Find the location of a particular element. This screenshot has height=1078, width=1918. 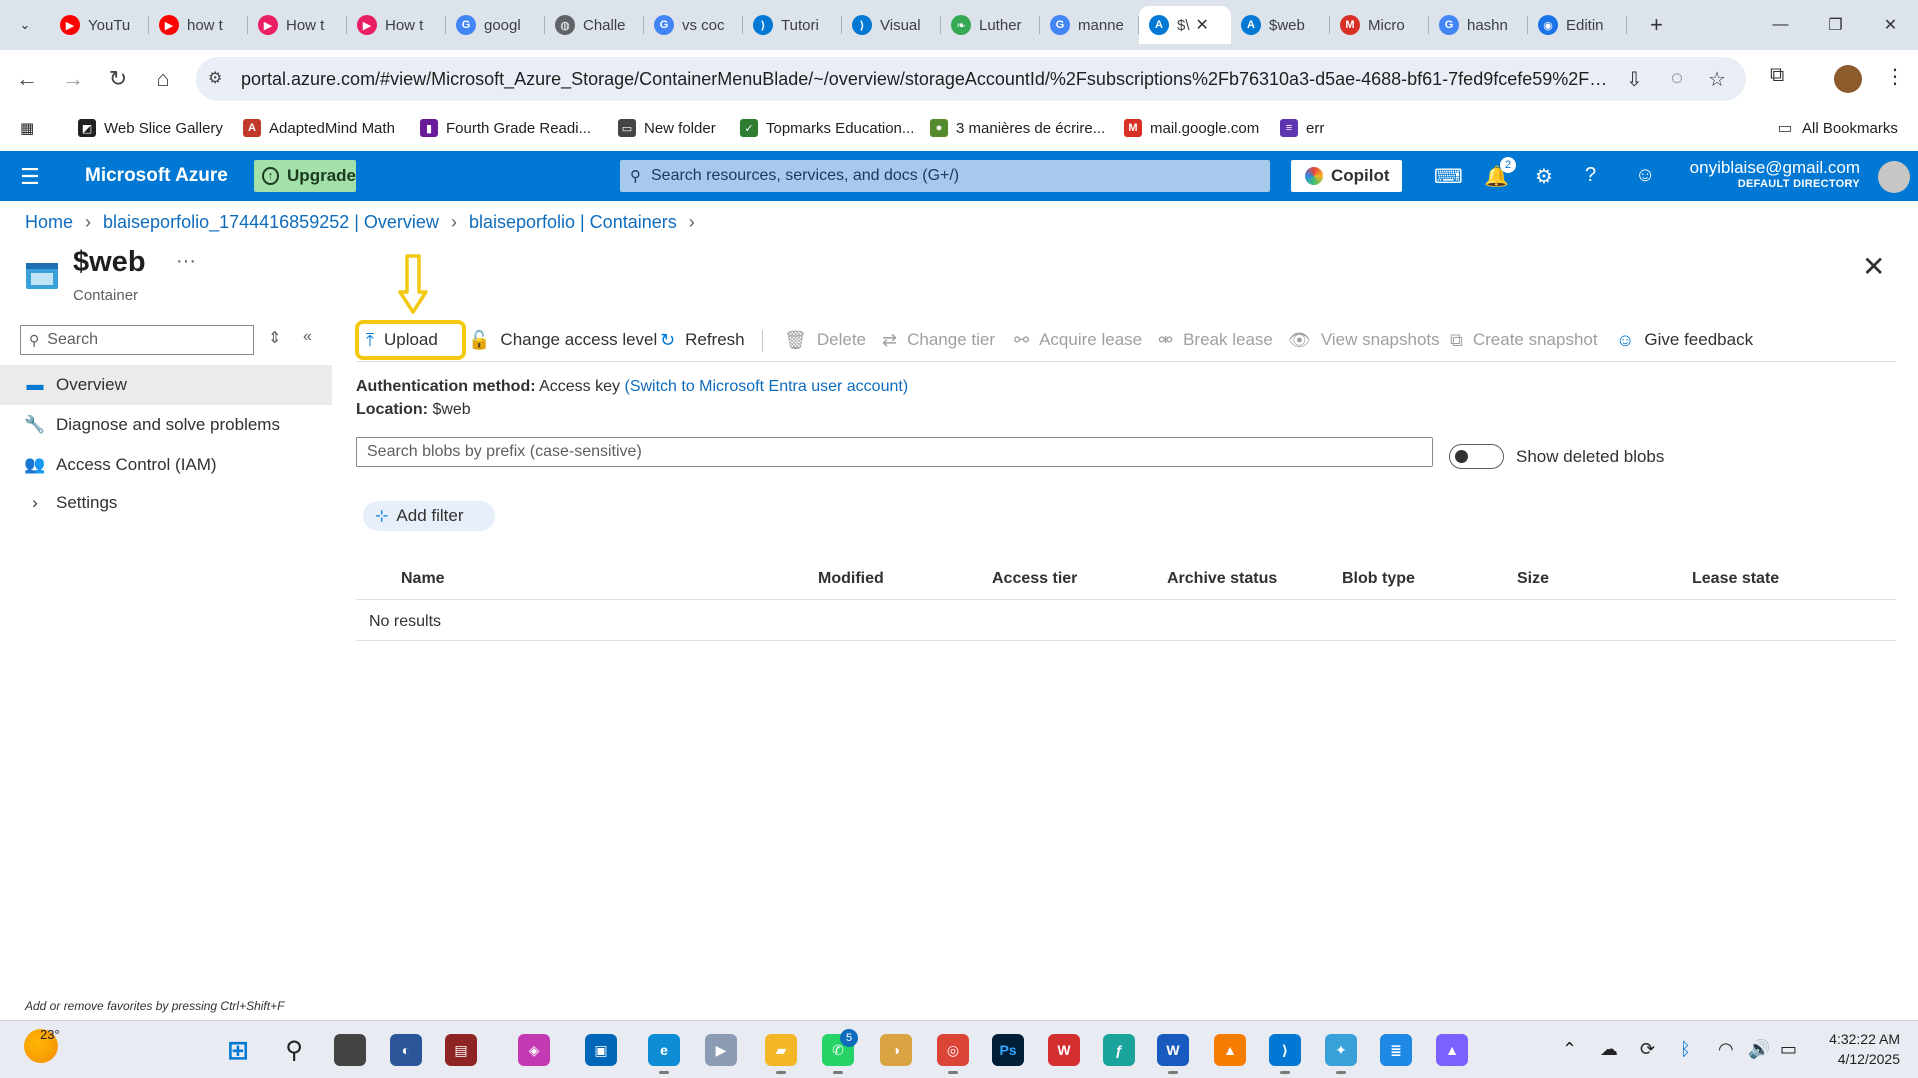

close-blade-icon: ✕ is located at coordinates (1873, 266).